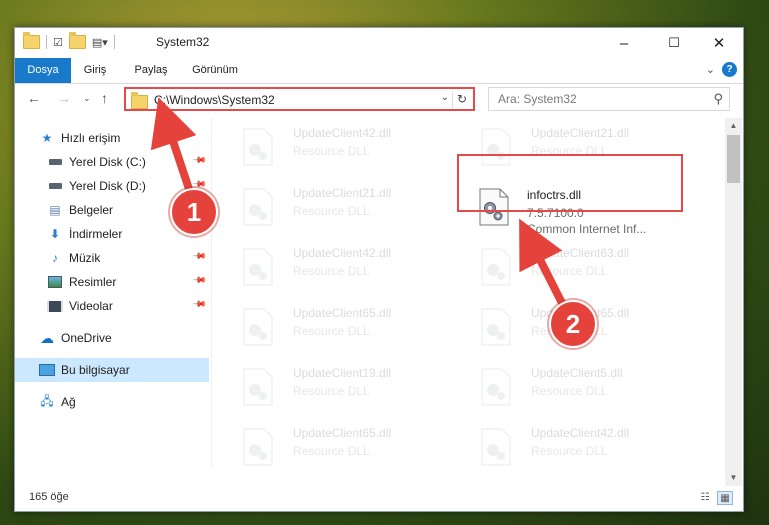 This screenshot has width=769, height=525. What do you see at coordinates (725, 498) in the screenshot?
I see `large-icons-view-icon: ▦` at bounding box center [725, 498].